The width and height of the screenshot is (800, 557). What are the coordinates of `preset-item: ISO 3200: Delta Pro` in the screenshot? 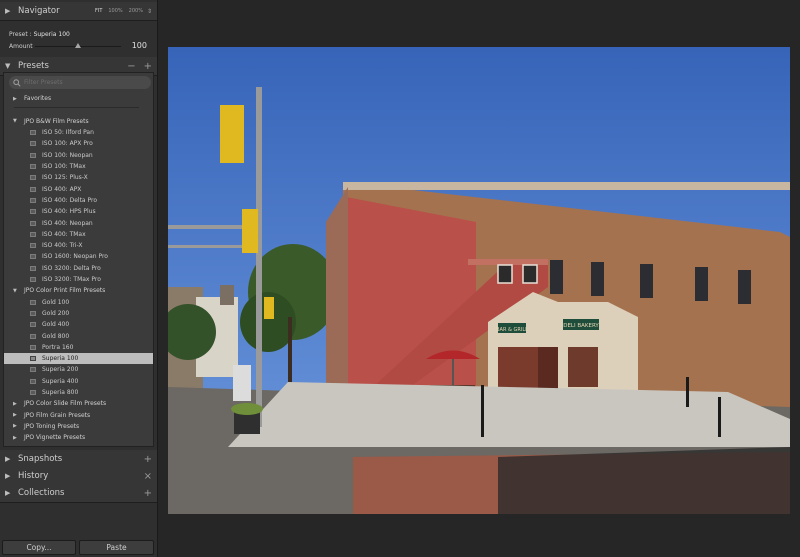 It's located at (78, 268).